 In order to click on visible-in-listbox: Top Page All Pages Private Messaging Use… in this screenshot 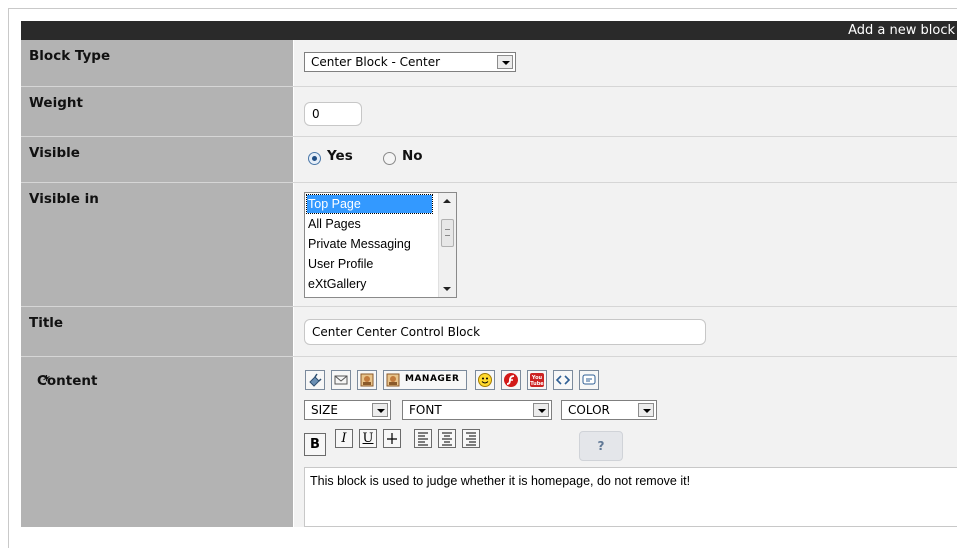, I will do `click(380, 245)`.